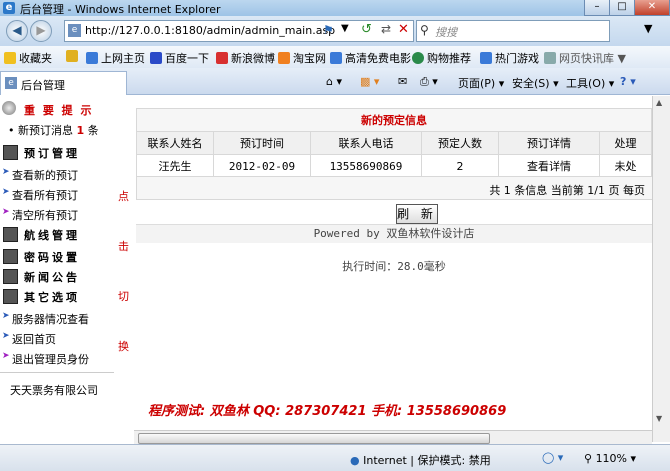 The width and height of the screenshot is (670, 471). Describe the element at coordinates (123, 196) in the screenshot. I see `toggle-label: 点` at that location.